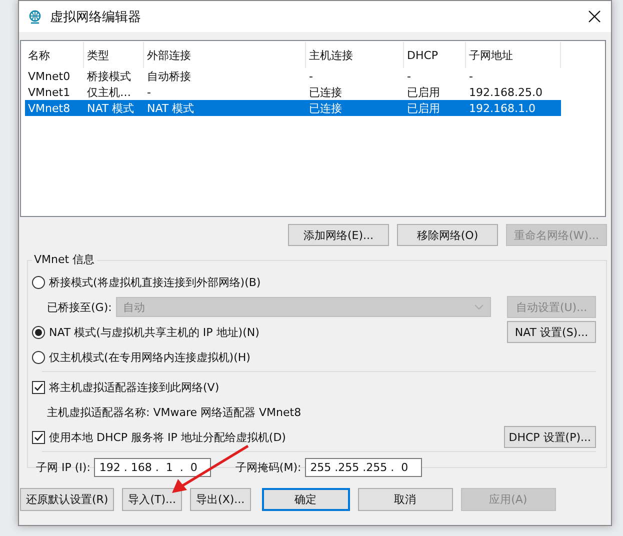 This screenshot has height=536, width=623. What do you see at coordinates (141, 357) in the screenshot?
I see `host-only-radio: 仅主机模式(在专用网络内连接虚拟机)(H)` at bounding box center [141, 357].